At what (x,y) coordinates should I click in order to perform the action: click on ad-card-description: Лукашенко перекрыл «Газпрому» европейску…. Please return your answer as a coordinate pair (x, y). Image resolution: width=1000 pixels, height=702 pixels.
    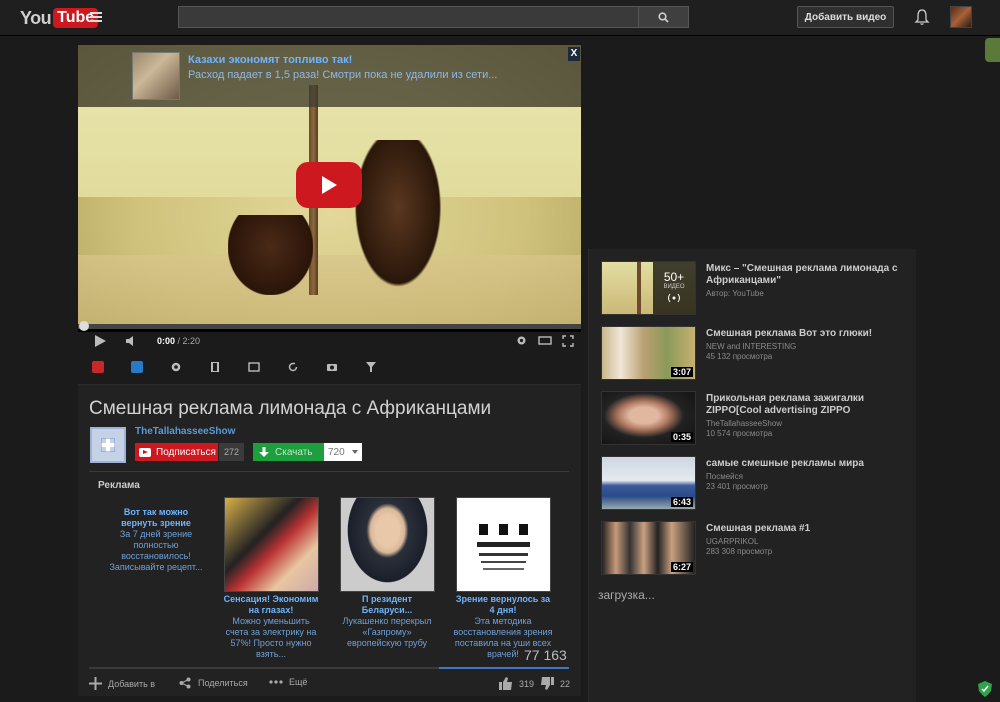
    Looking at the image, I should click on (387, 632).